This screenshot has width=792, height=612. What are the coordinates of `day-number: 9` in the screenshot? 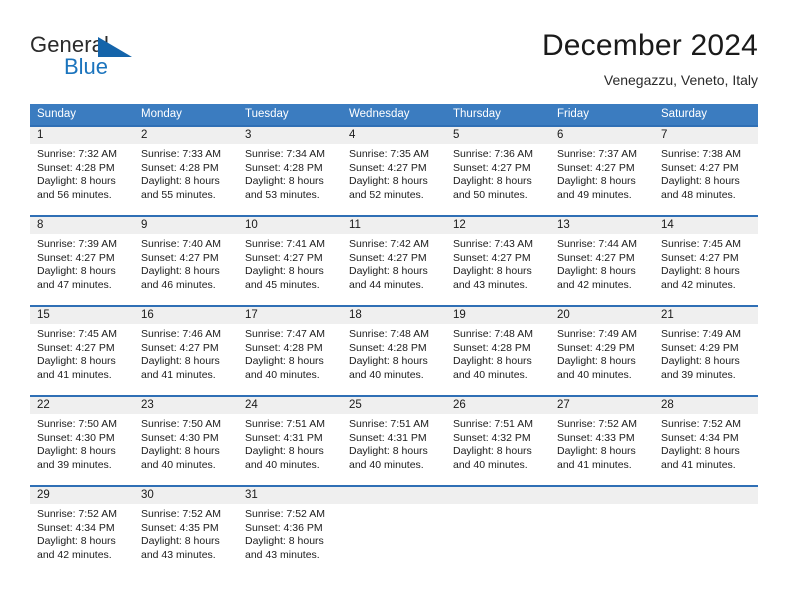 It's located at (186, 225).